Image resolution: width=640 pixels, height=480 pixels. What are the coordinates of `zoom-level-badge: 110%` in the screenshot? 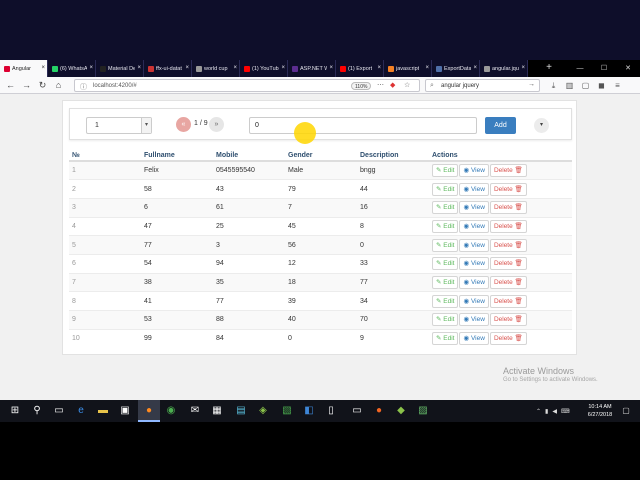 It's located at (361, 86).